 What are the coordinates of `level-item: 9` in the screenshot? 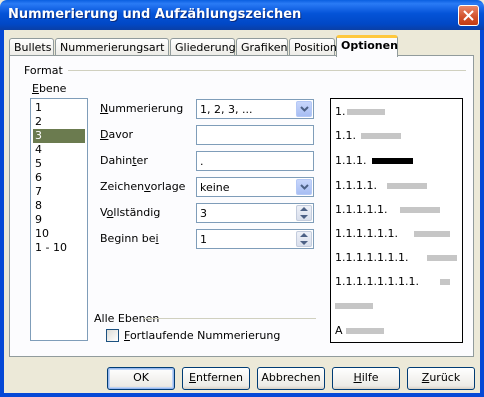 It's located at (59, 220).